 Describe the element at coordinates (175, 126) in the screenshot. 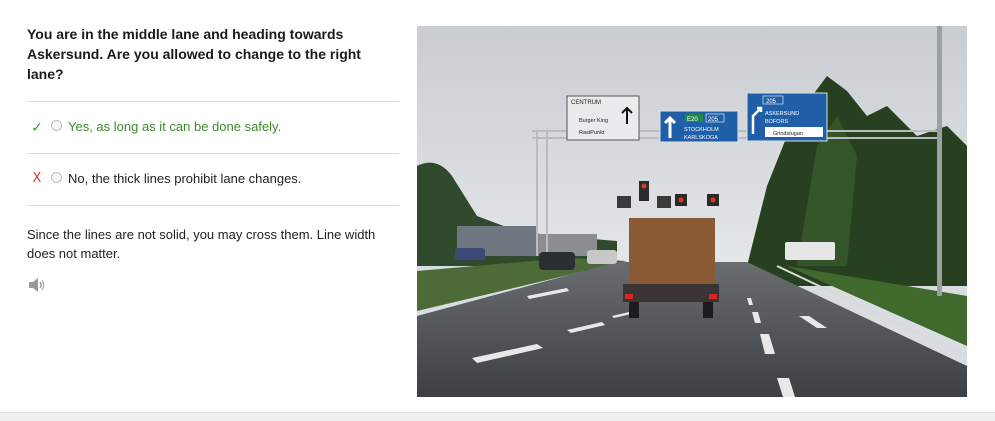

I see `answer-text-1: Yes, as long as it can be done safely.` at that location.